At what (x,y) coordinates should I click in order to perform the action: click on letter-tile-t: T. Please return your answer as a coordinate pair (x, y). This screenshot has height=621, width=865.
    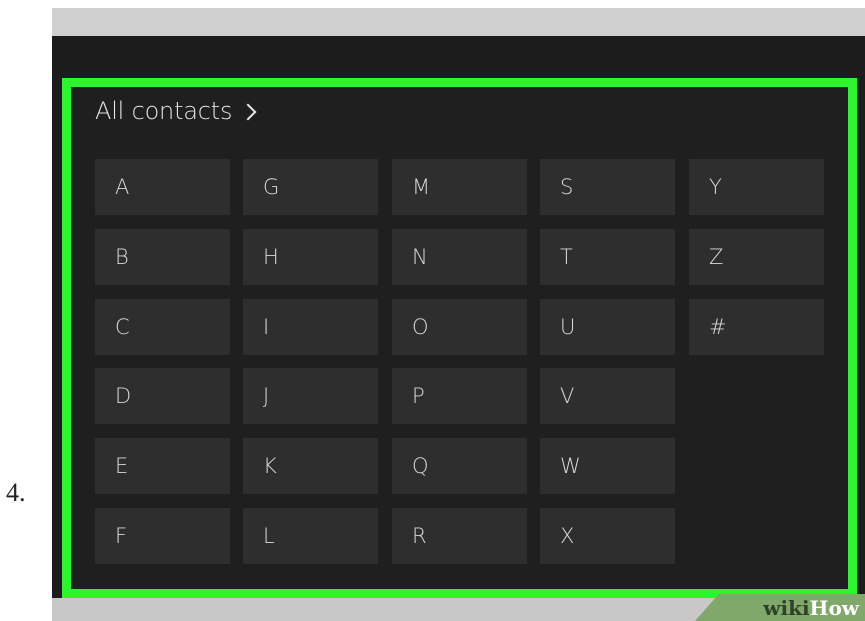
    Looking at the image, I should click on (607, 257).